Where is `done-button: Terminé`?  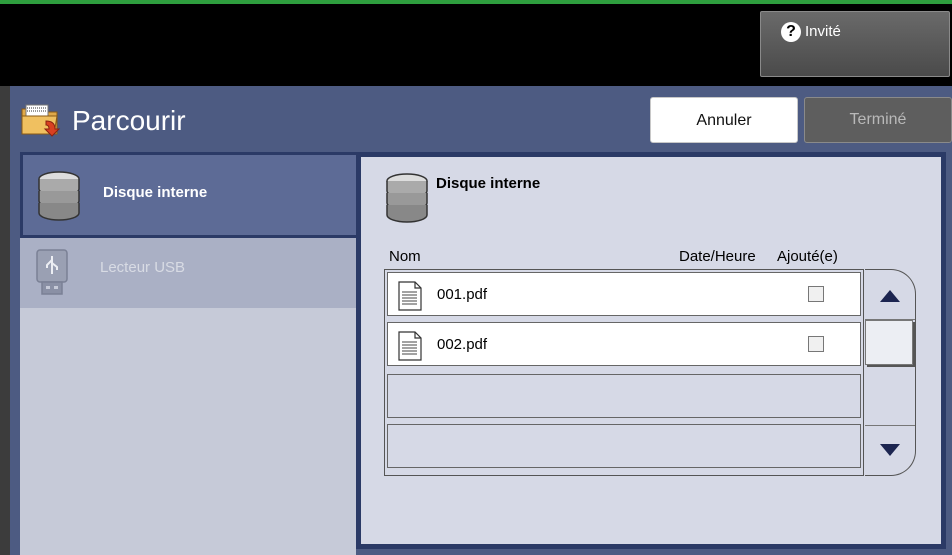 done-button: Terminé is located at coordinates (878, 120).